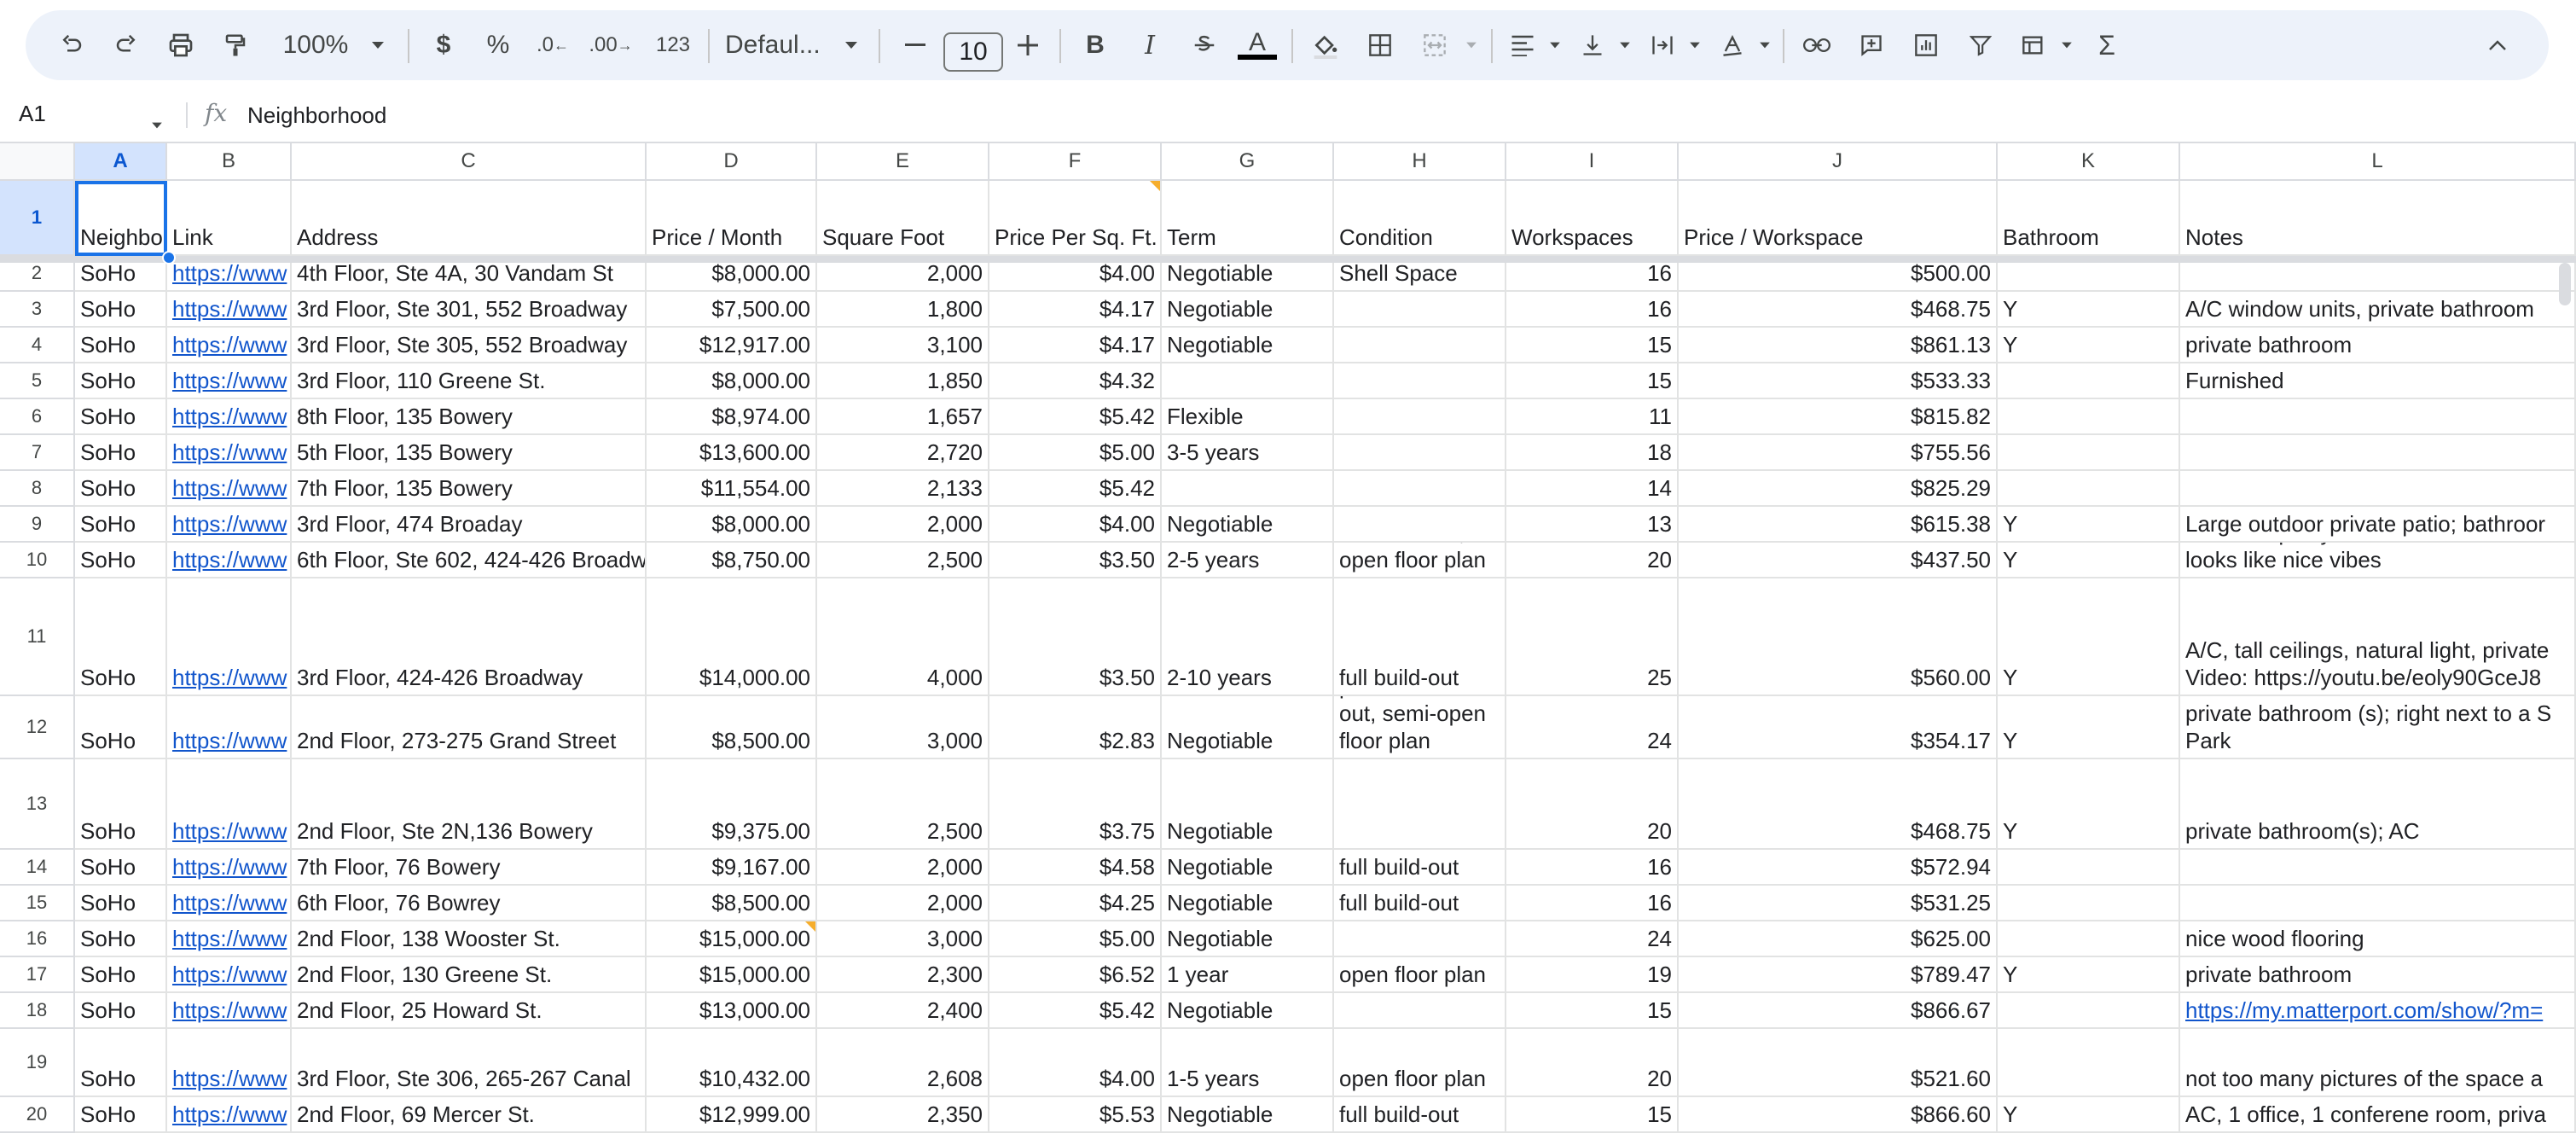  Describe the element at coordinates (1075, 218) in the screenshot. I see `header-cell: Price Per Sq. Ft.` at that location.